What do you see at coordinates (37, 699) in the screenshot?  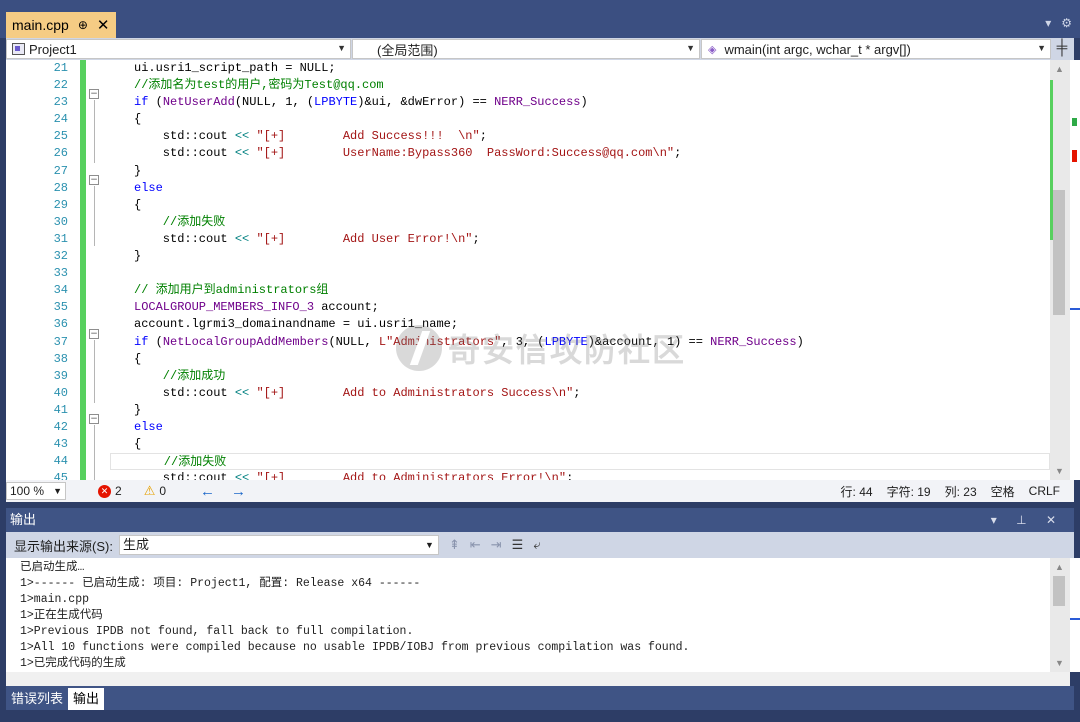 I see `tab-error-list: 错误列表` at bounding box center [37, 699].